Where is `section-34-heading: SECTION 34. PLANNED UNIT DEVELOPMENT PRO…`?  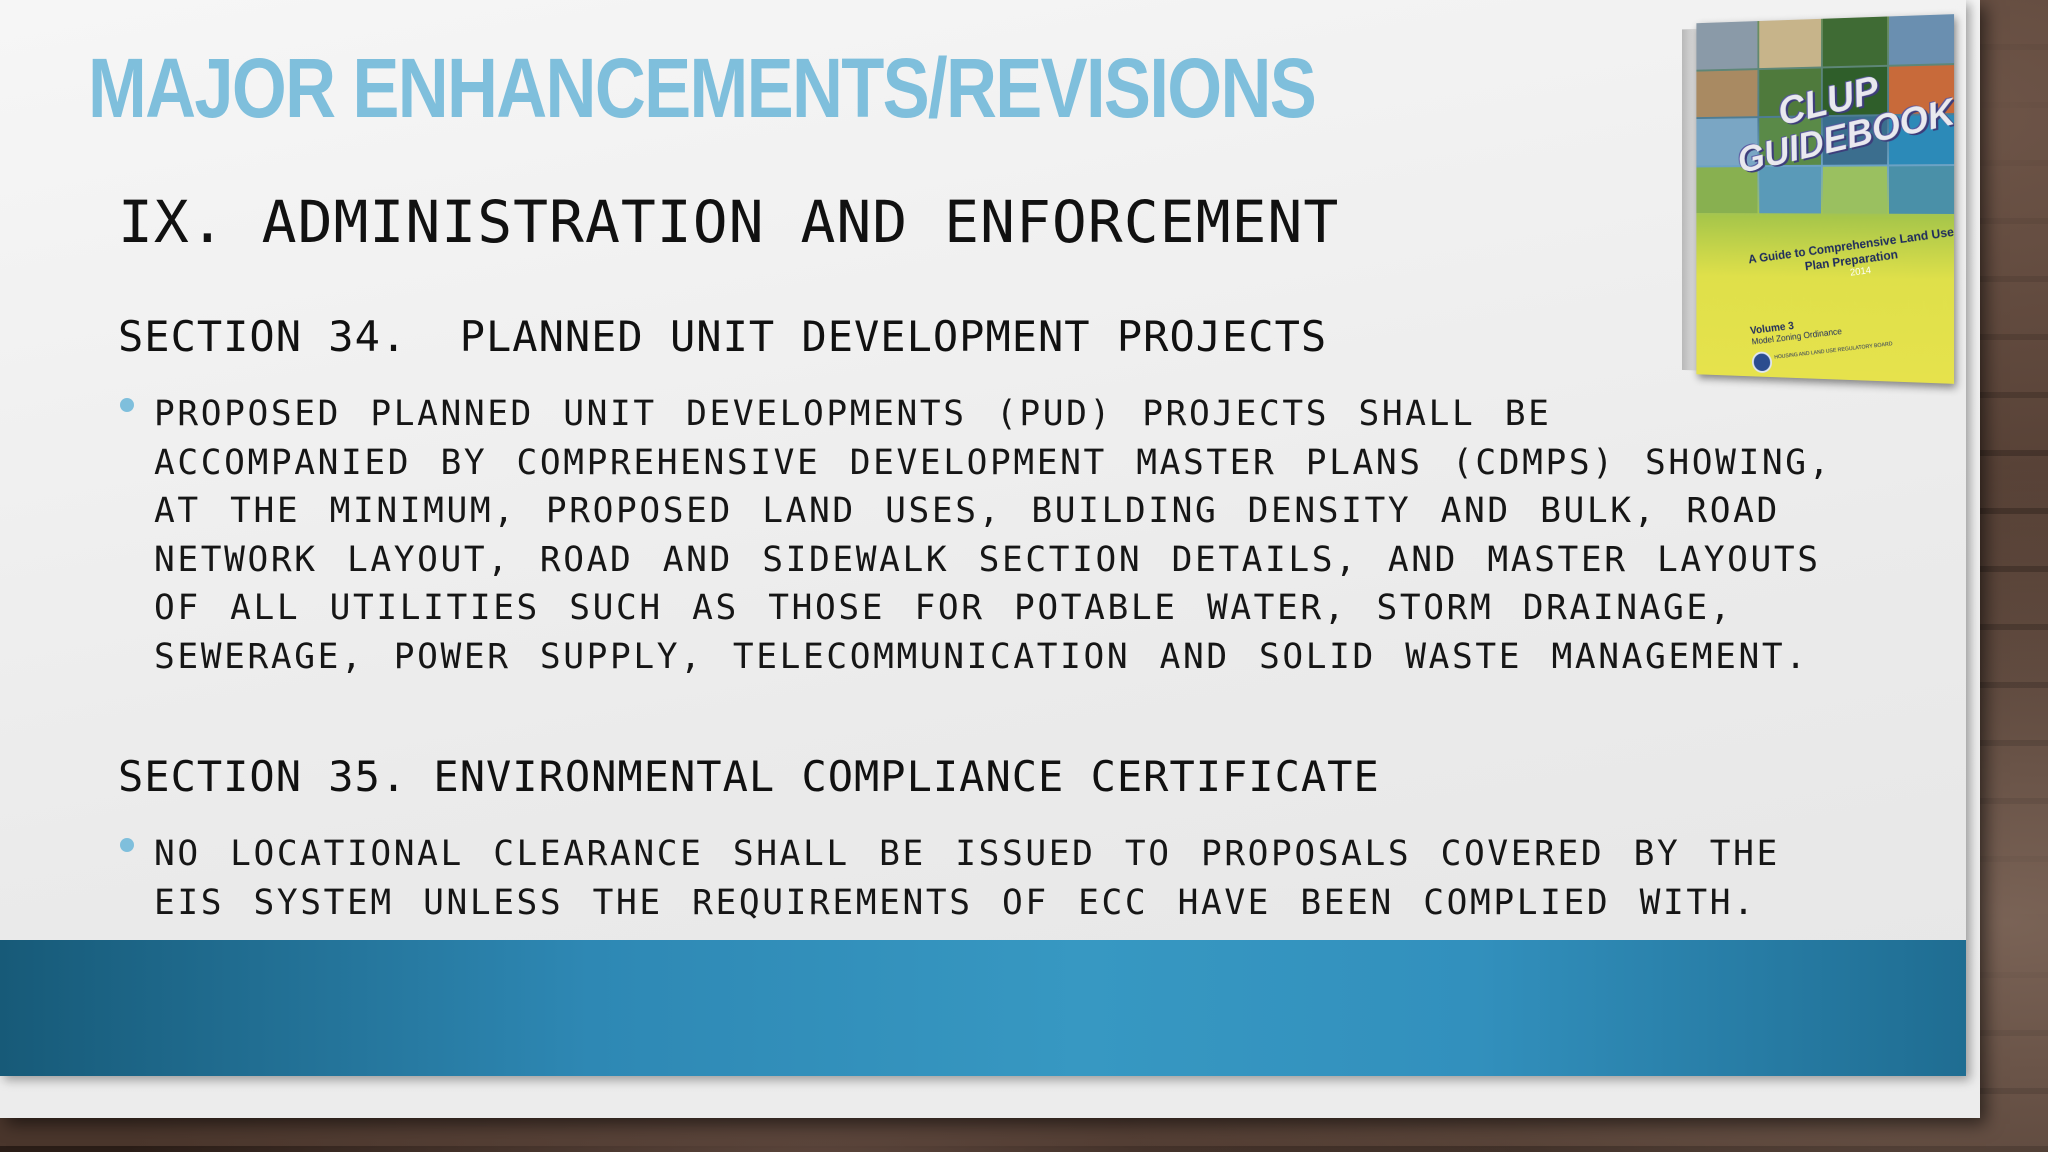 section-34-heading: SECTION 34. PLANNED UNIT DEVELOPMENT PRO… is located at coordinates (723, 336).